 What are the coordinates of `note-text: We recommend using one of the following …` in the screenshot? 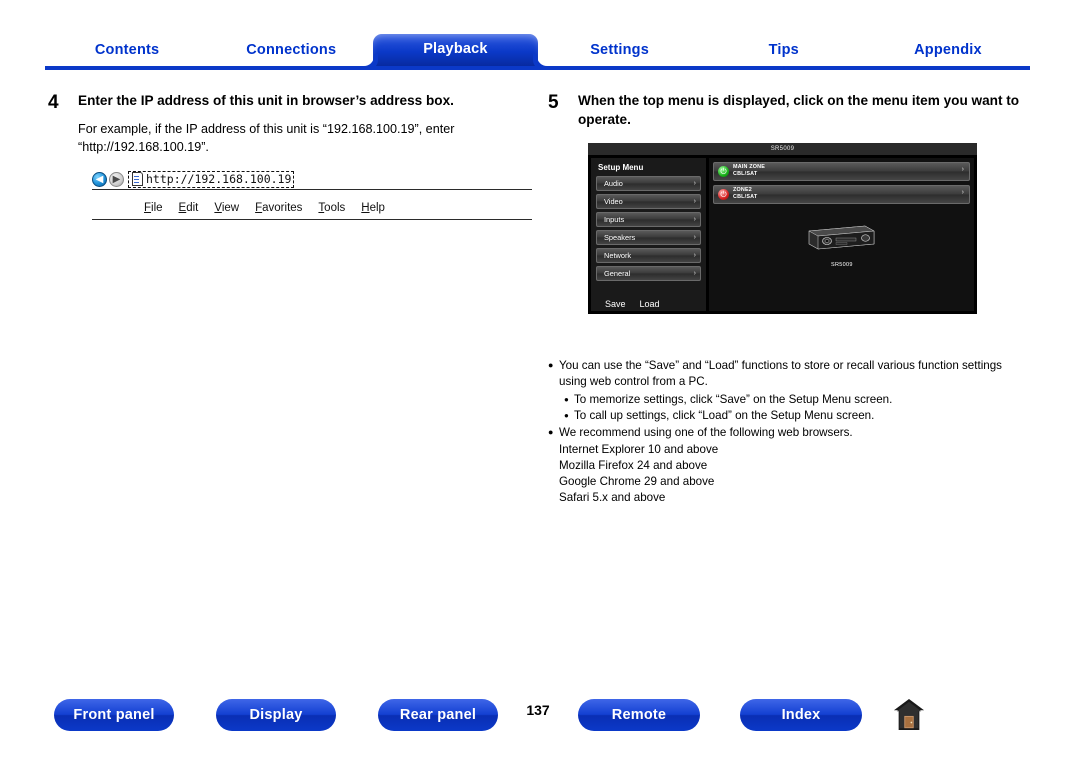 It's located at (706, 432).